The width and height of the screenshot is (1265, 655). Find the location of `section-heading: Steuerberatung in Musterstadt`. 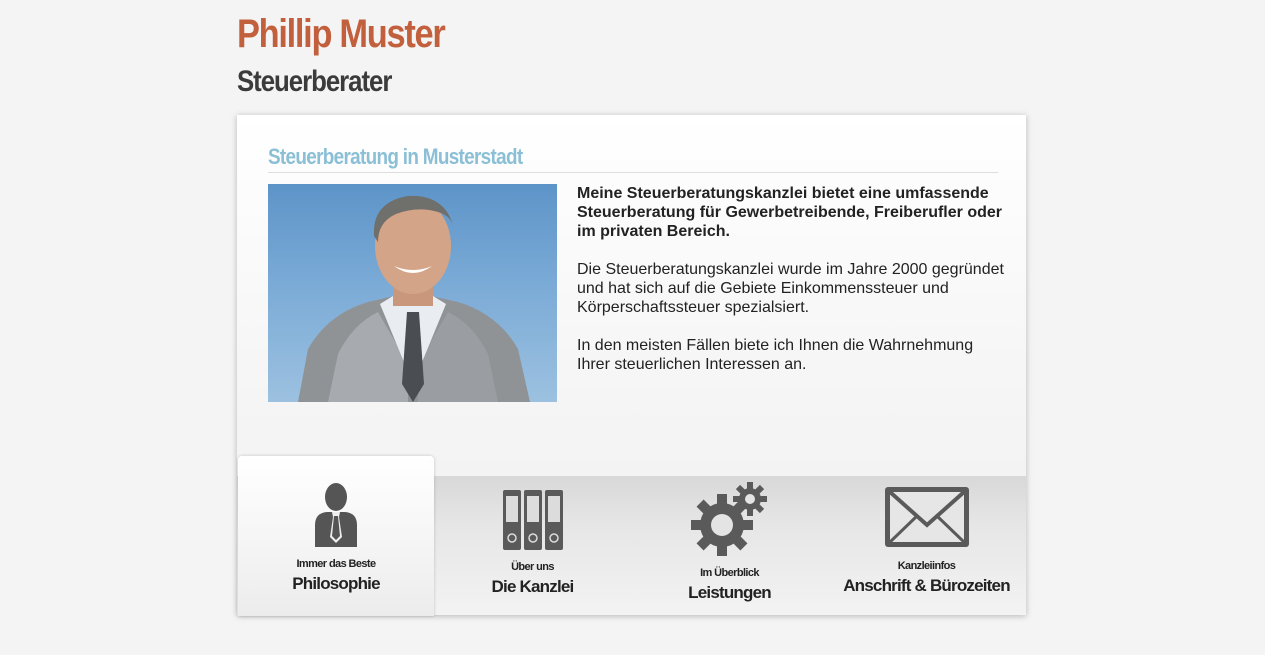

section-heading: Steuerberatung in Musterstadt is located at coordinates (633, 158).